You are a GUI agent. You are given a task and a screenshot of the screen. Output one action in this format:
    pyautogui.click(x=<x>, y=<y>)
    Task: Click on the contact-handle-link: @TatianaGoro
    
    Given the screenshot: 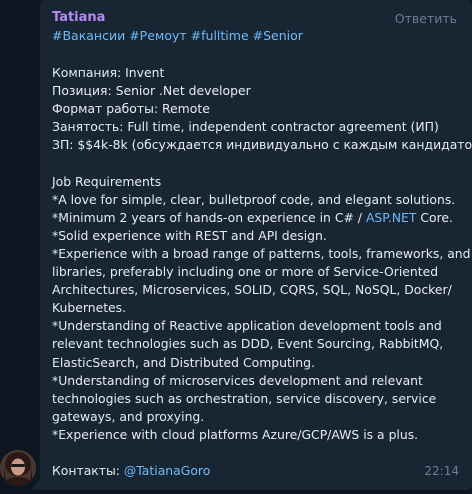 What is the action you would take?
    pyautogui.click(x=167, y=470)
    